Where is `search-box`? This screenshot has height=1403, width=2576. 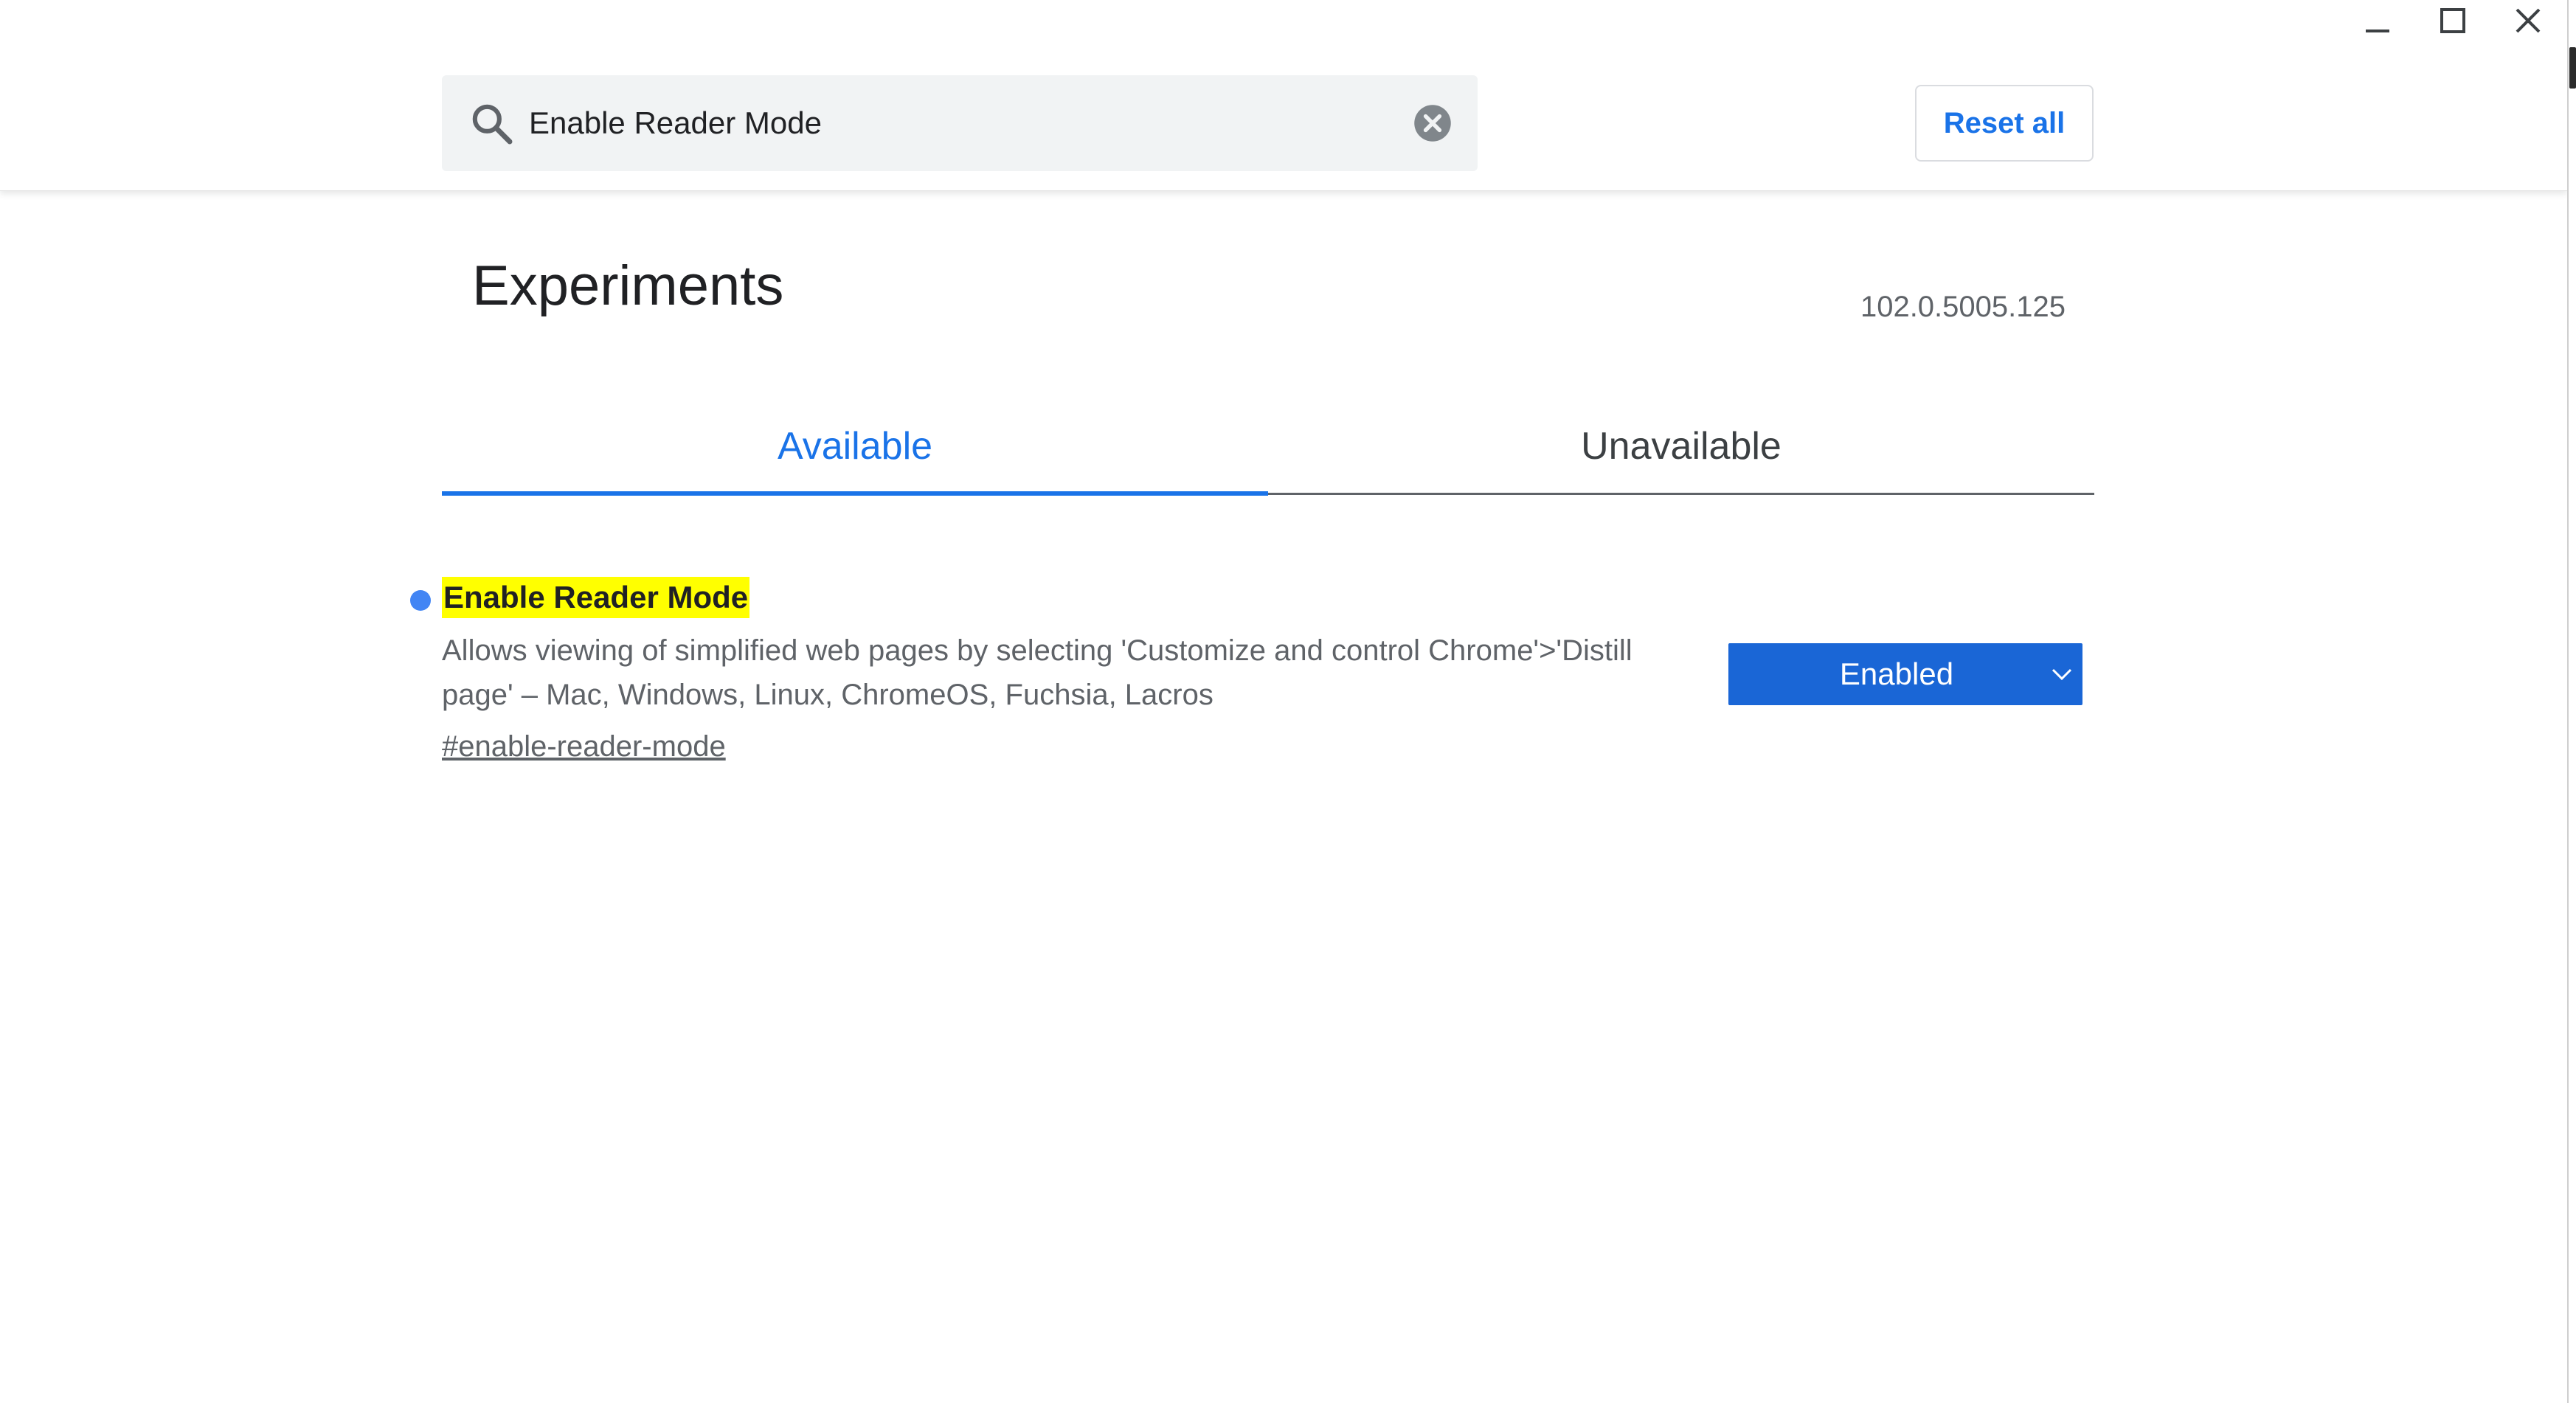 search-box is located at coordinates (960, 123).